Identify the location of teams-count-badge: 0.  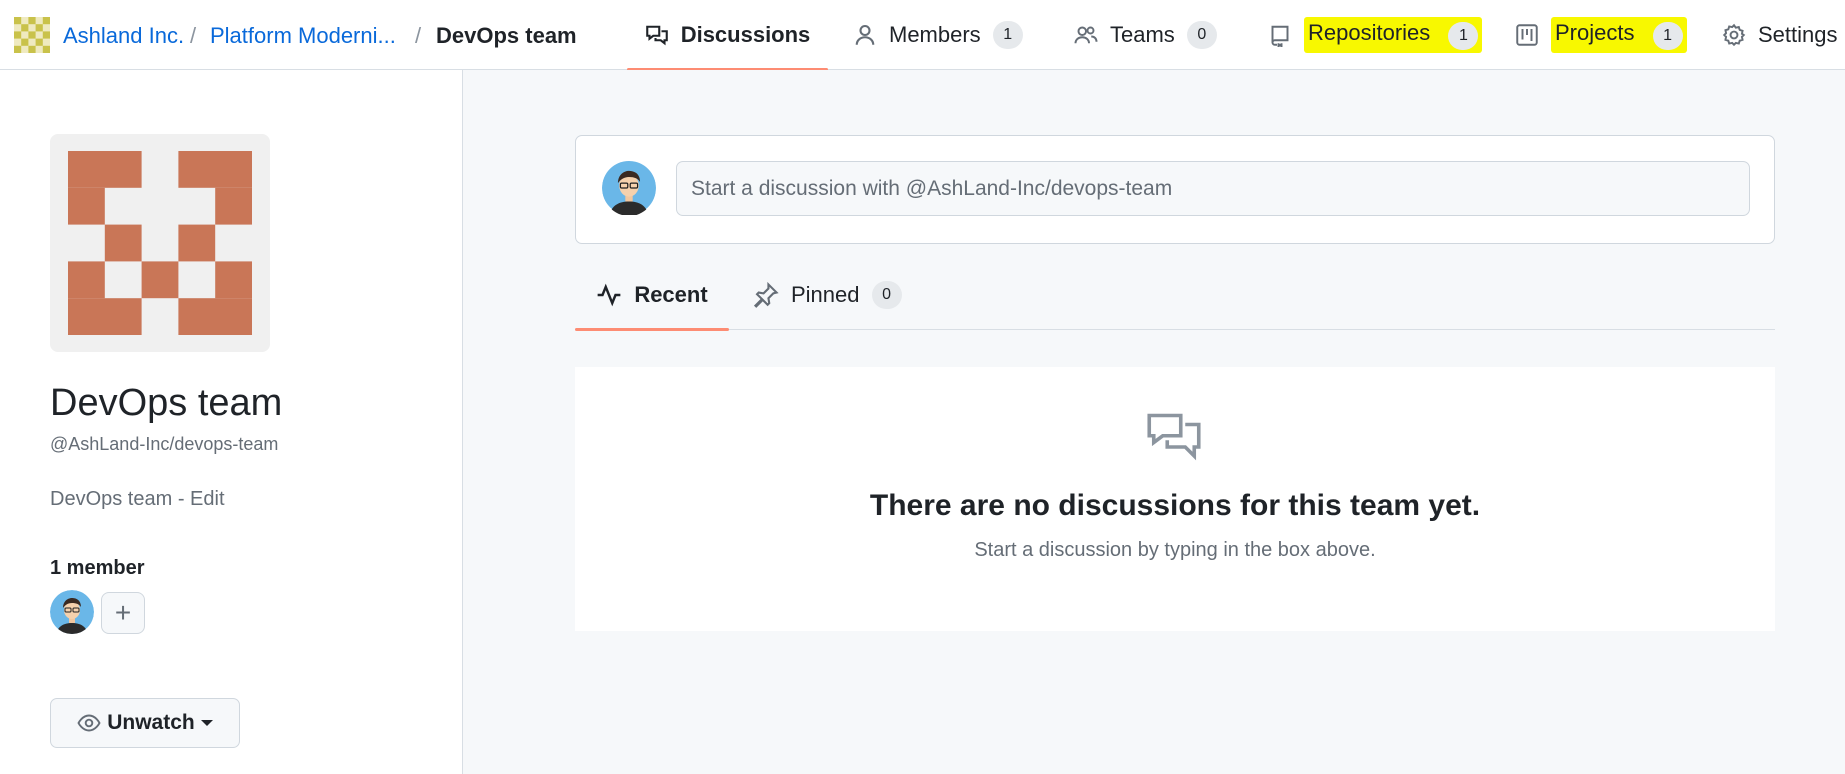
(1201, 35).